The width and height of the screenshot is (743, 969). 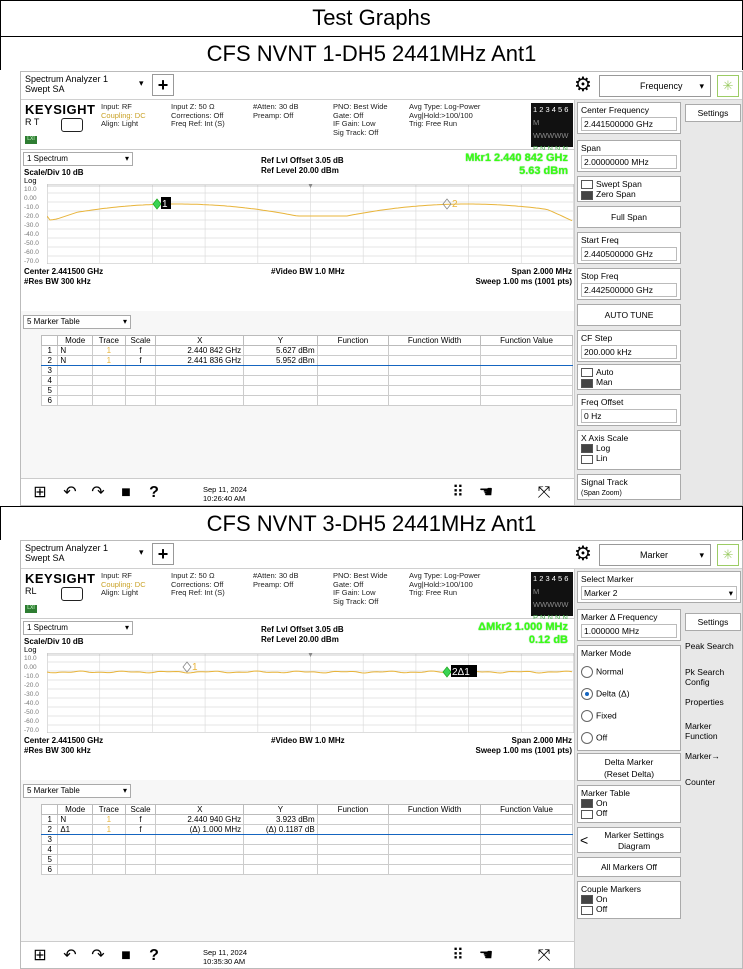 What do you see at coordinates (310, 693) in the screenshot?
I see `spectrum-plot: 1 2Δ1` at bounding box center [310, 693].